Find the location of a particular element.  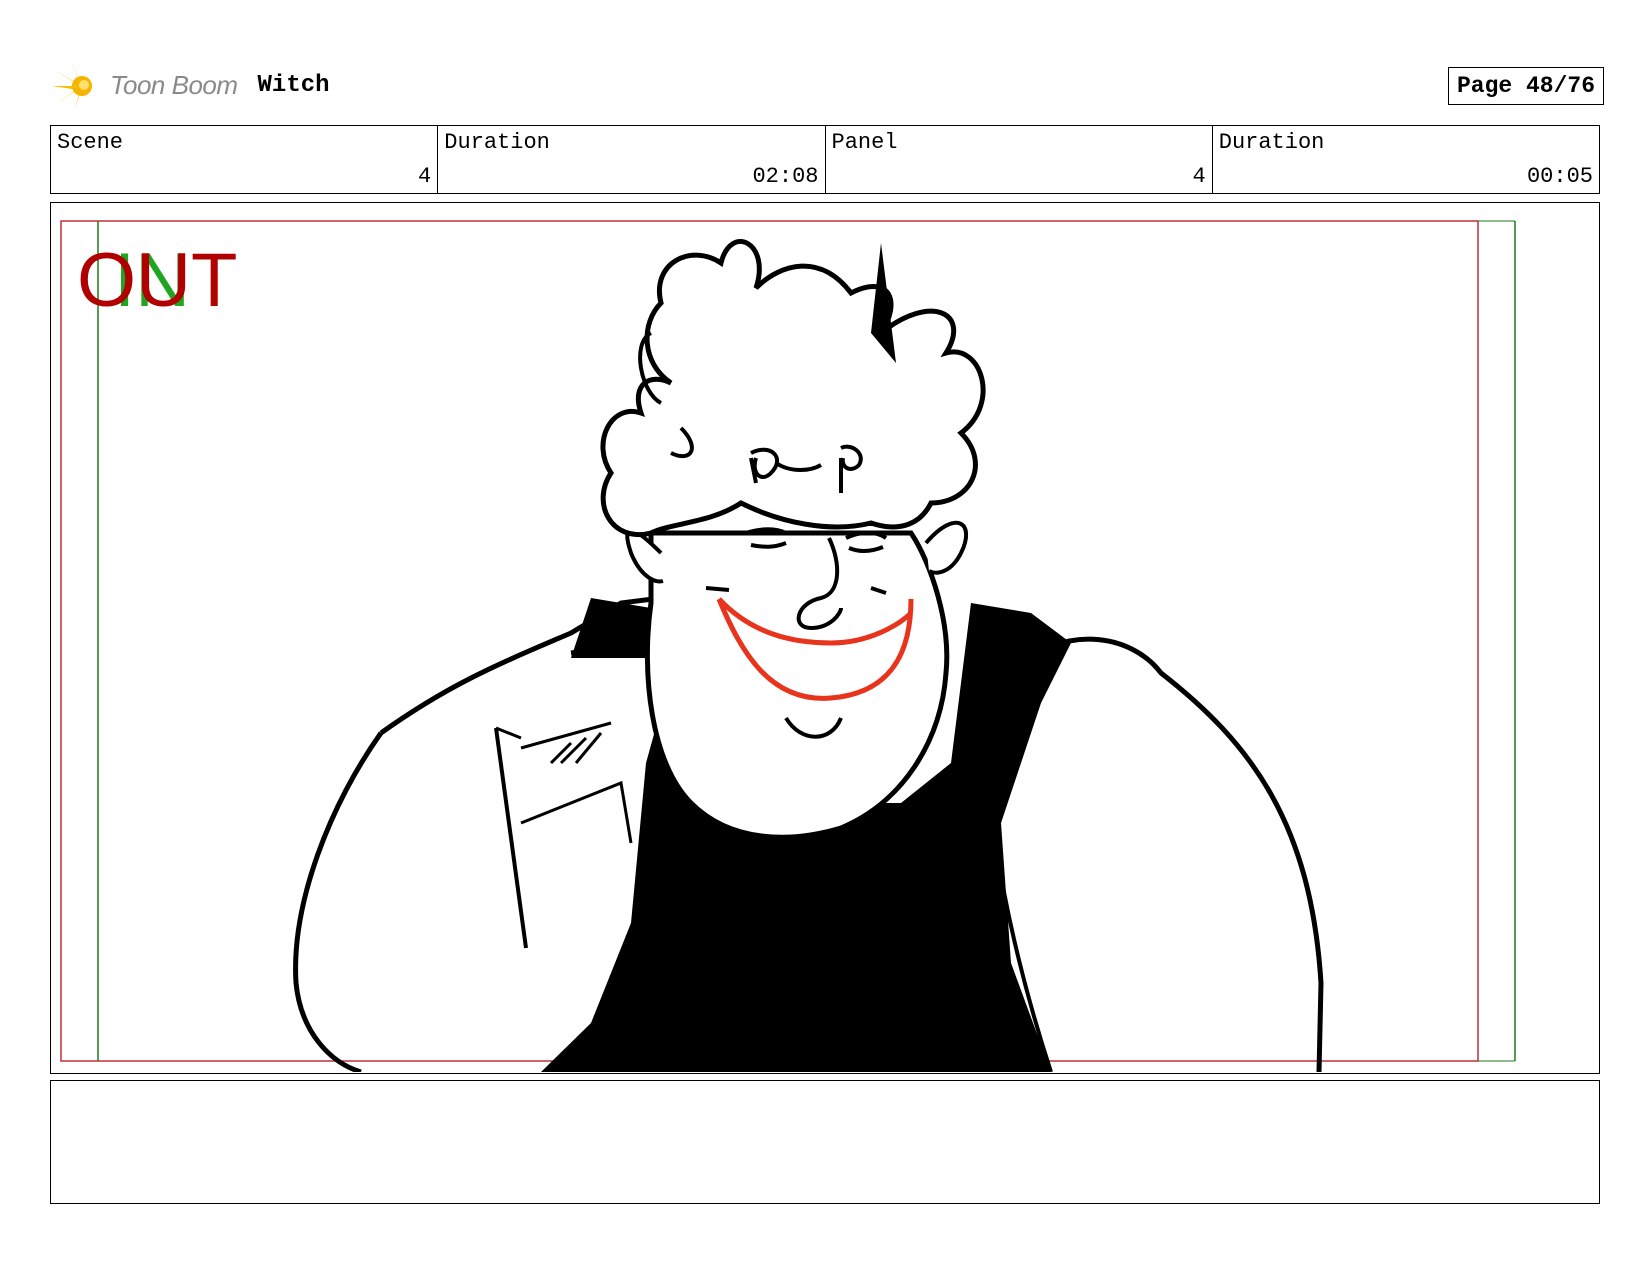

panel-duration-label: Duration is located at coordinates (1271, 142).